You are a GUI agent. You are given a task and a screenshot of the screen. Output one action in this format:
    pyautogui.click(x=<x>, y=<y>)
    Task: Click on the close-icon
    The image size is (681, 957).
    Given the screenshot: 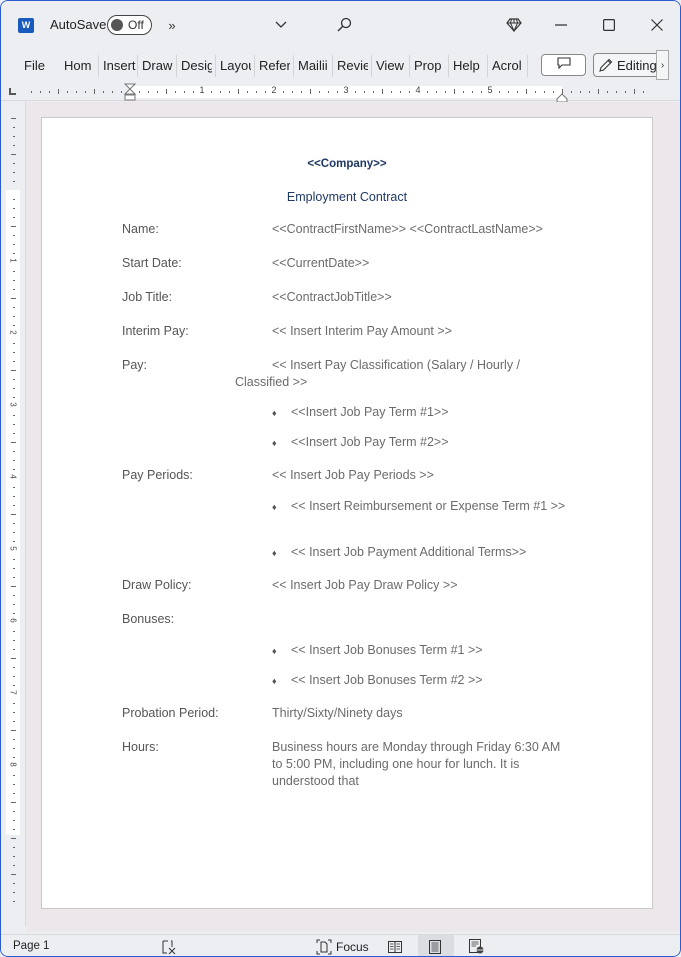 What is the action you would take?
    pyautogui.click(x=657, y=25)
    